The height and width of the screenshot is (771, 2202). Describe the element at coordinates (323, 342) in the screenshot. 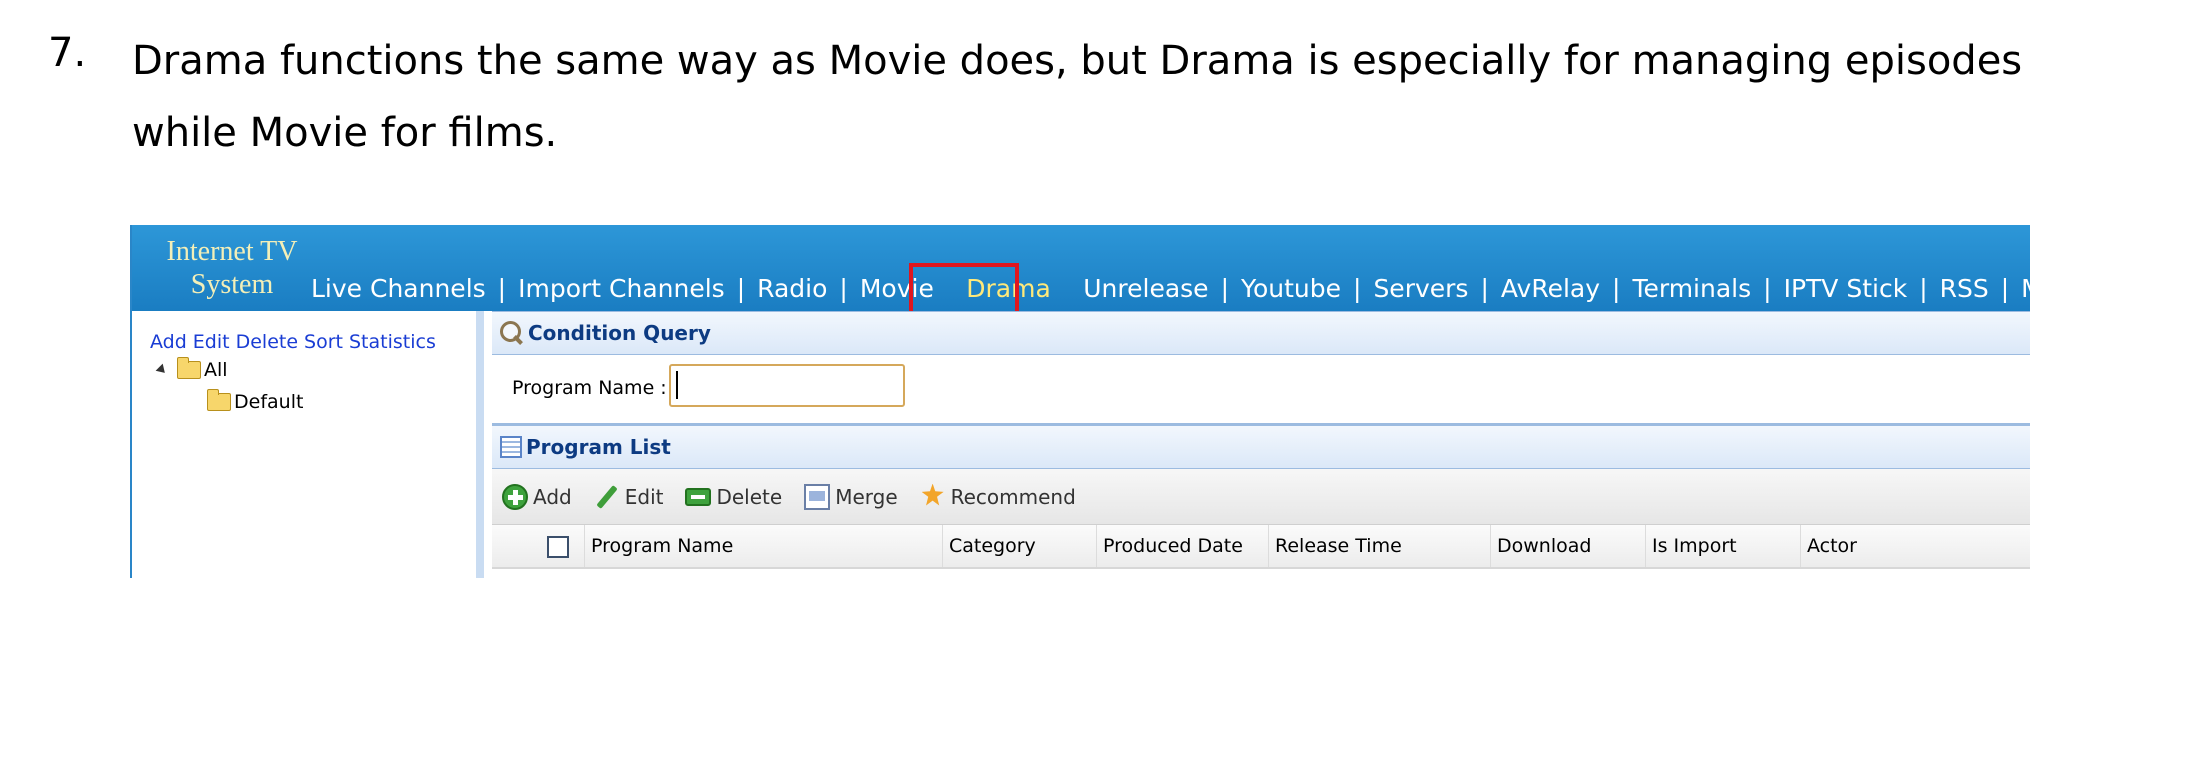

I see `tree-sort-link: Sort` at that location.